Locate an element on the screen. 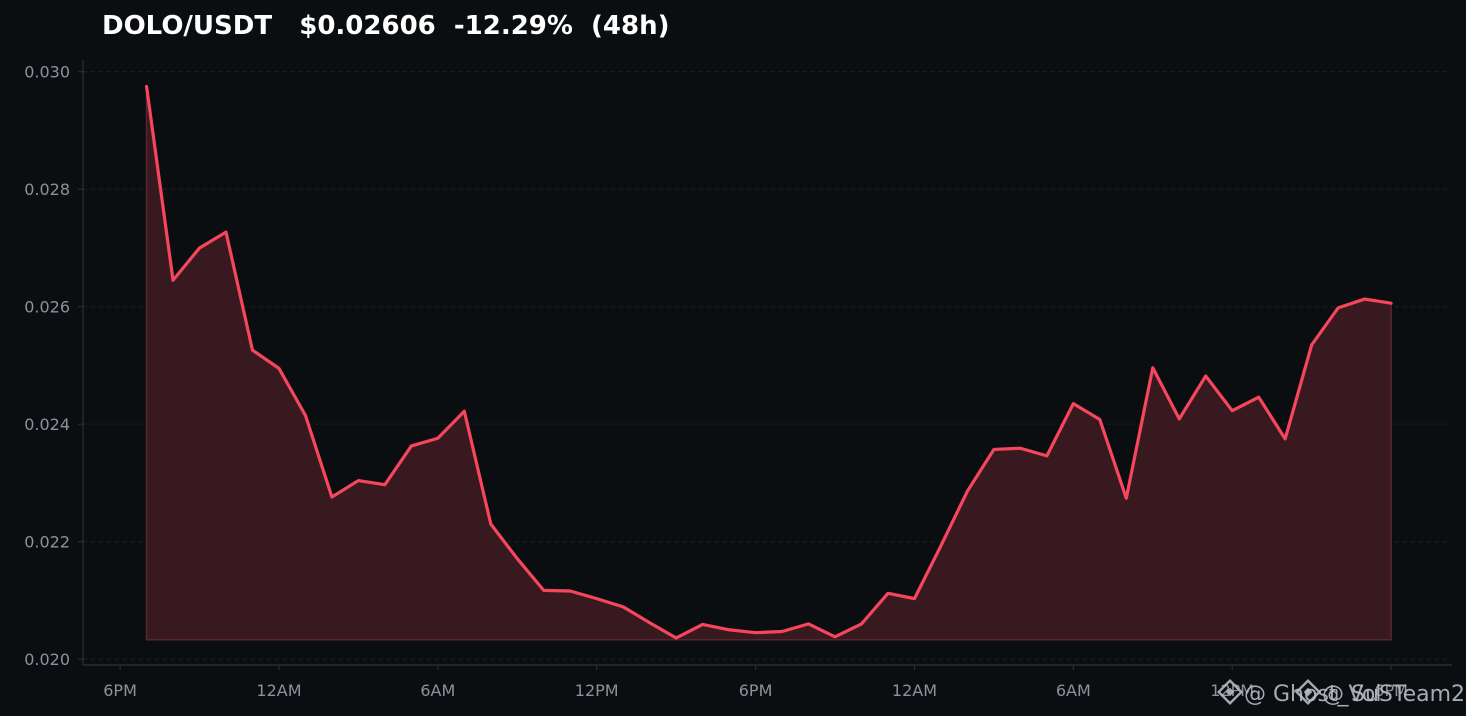 This screenshot has width=1466, height=716. y-tick-label: 0.024 is located at coordinates (47, 424).